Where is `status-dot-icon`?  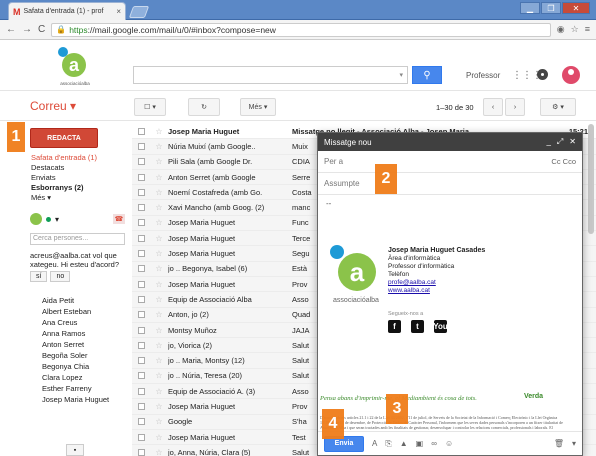 status-dot-icon is located at coordinates (48, 219).